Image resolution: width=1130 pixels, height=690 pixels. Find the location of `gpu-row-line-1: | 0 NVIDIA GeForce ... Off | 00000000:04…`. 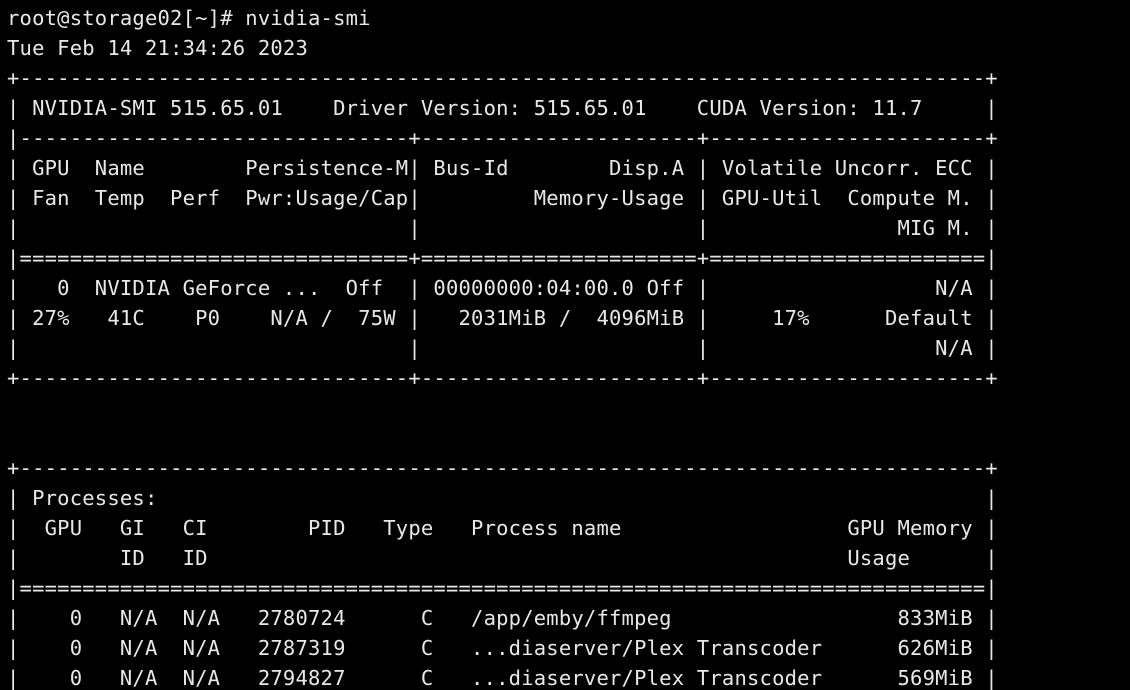

gpu-row-line-1: | 0 NVIDIA GeForce ... Off | 00000000:04… is located at coordinates (502, 288).